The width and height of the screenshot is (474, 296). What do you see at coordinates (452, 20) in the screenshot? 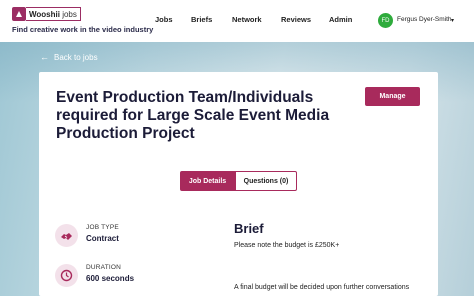
I see `chevron-down-icon: ▾` at bounding box center [452, 20].